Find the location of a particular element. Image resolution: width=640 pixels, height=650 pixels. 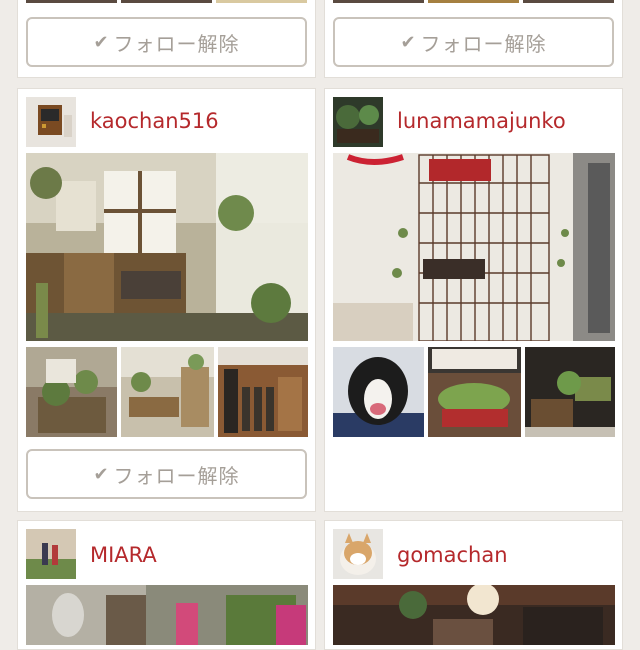

user-card-gomachan: gomachan is located at coordinates (473, 585).